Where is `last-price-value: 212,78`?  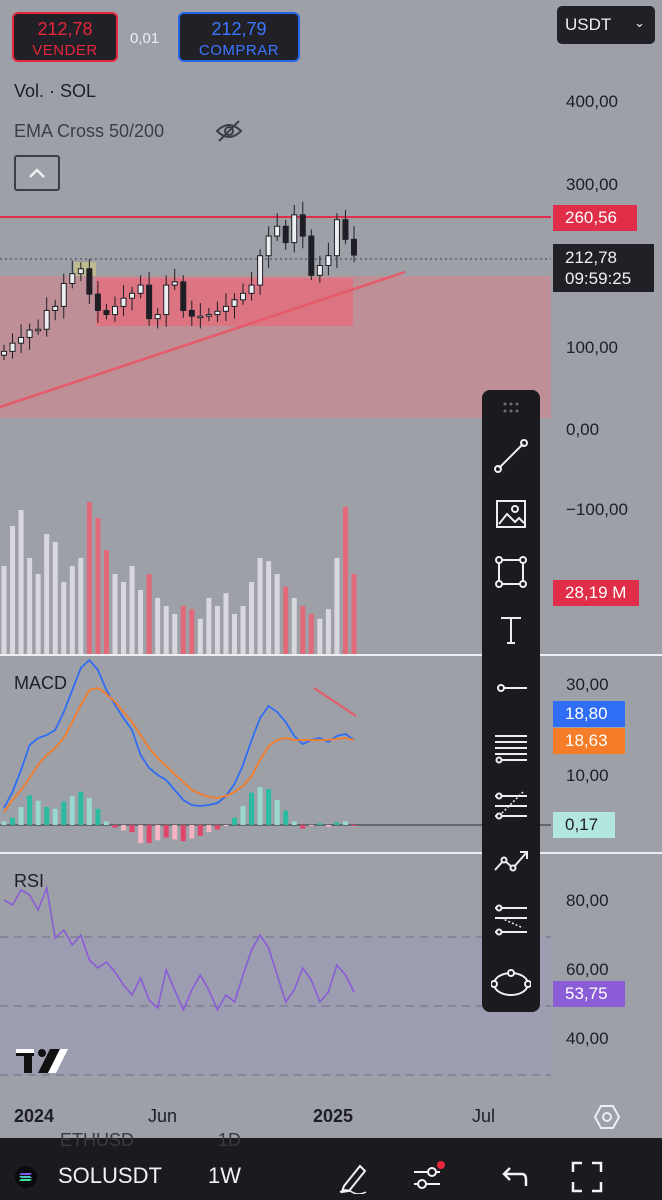 last-price-value: 212,78 is located at coordinates (591, 257).